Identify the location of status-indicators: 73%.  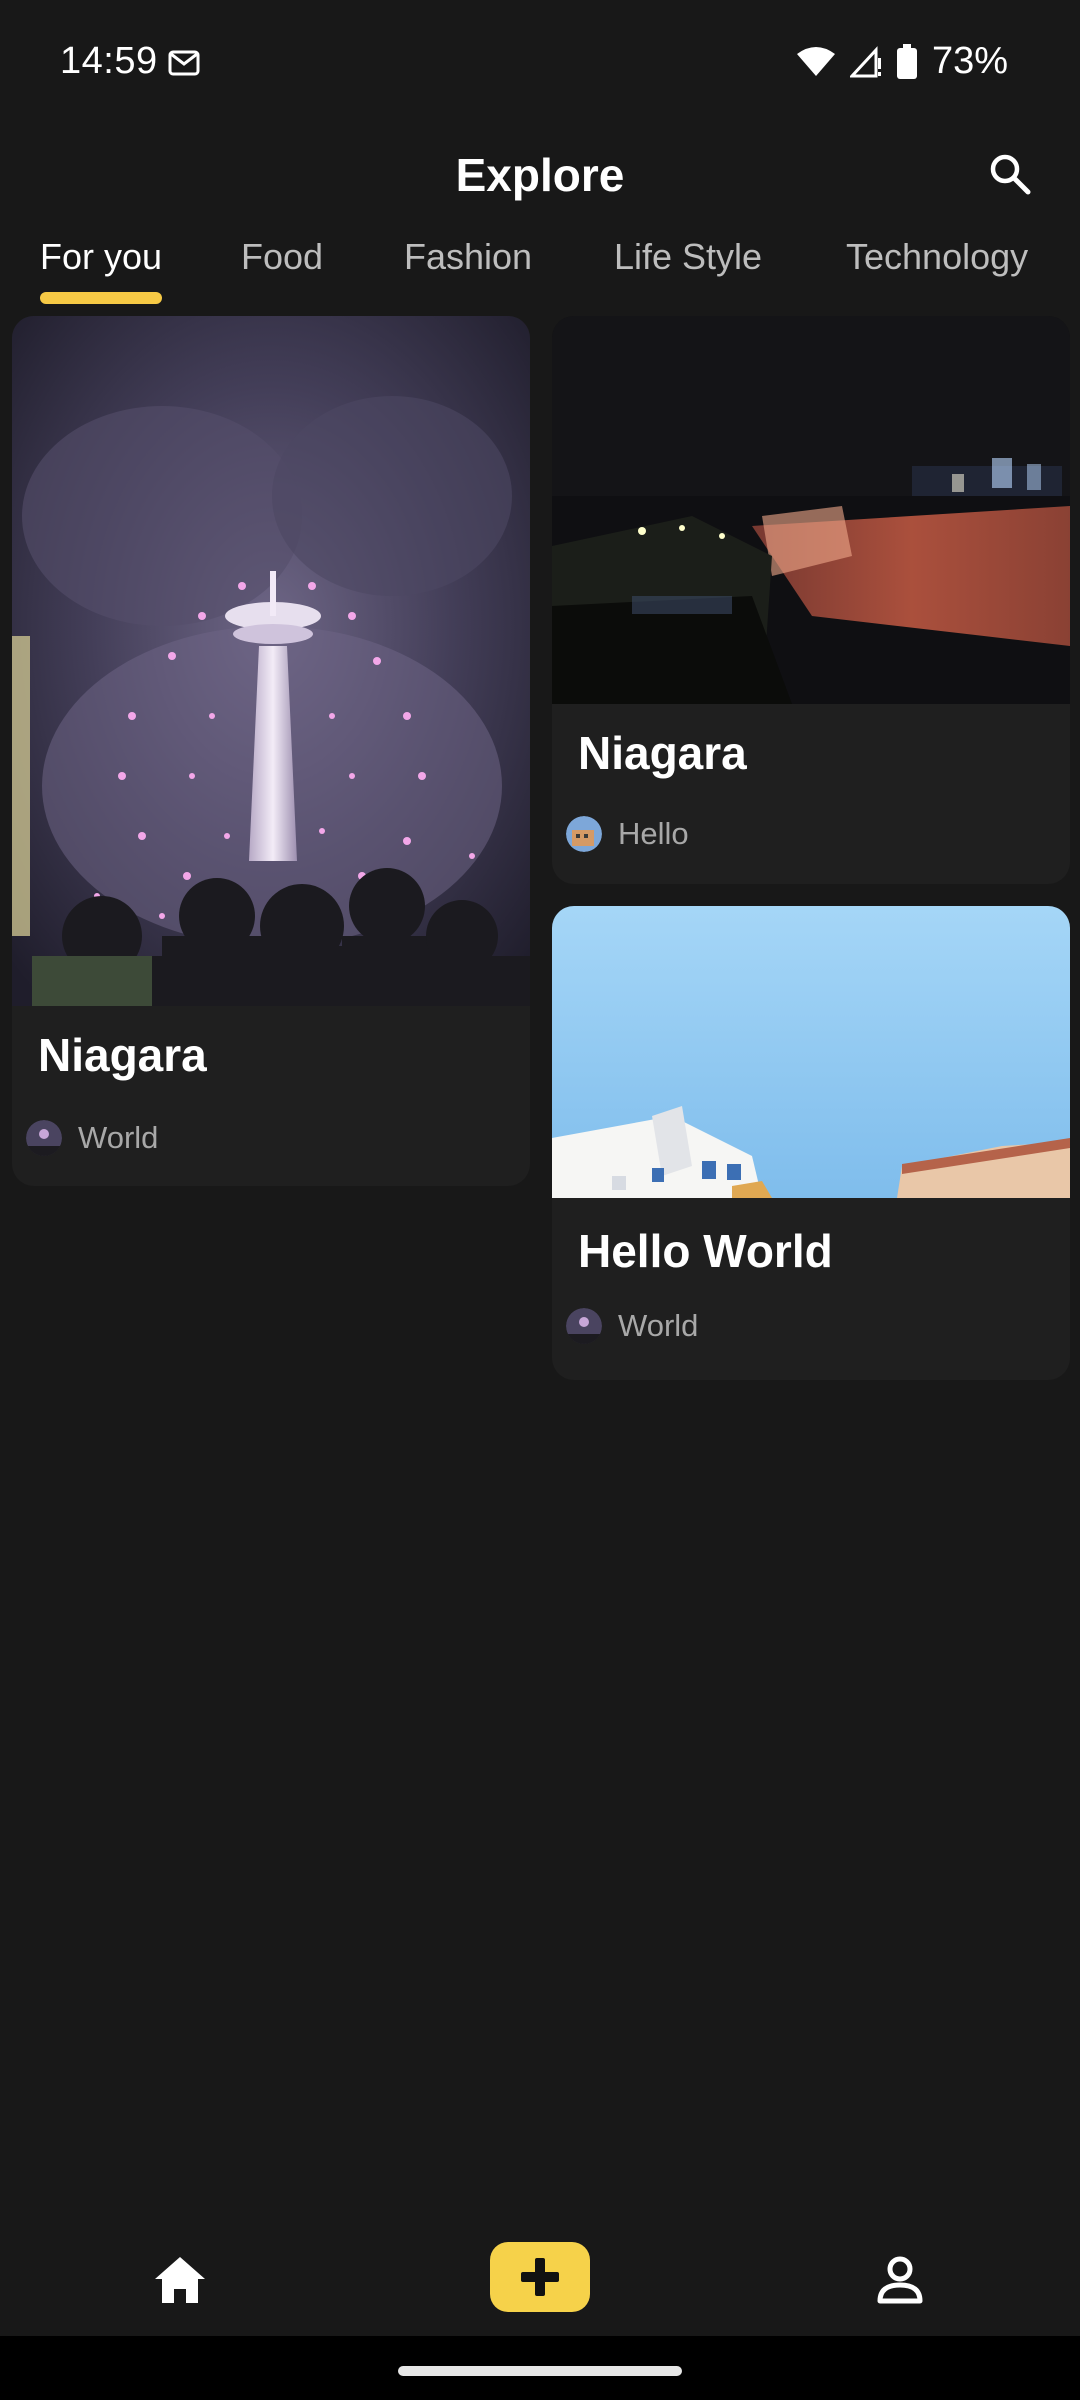
(902, 61).